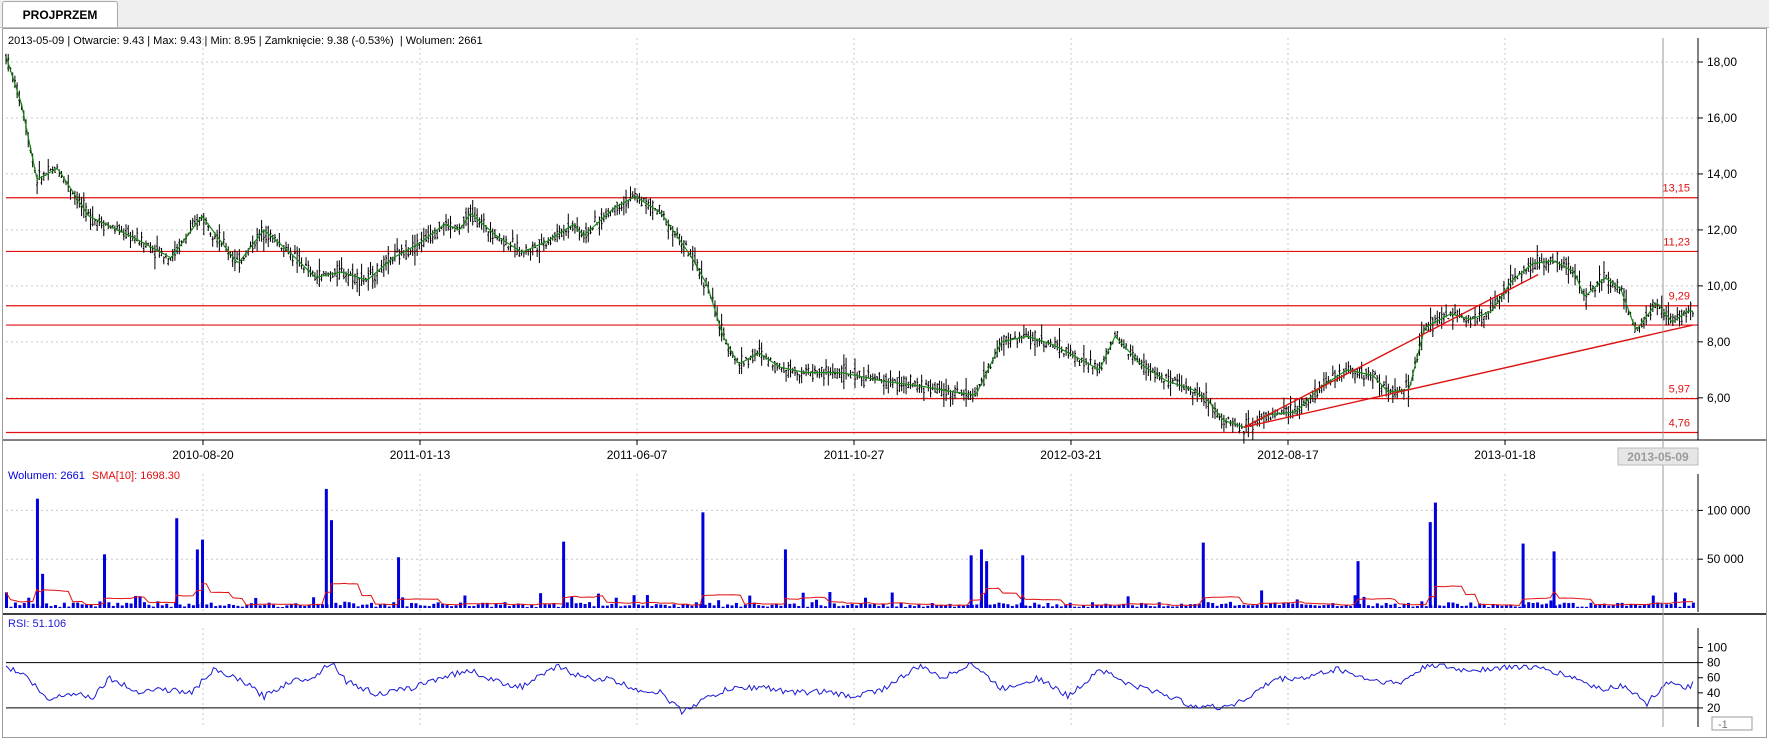 The image size is (1769, 740). Describe the element at coordinates (854, 455) in the screenshot. I see `x-tick-label: 2011-10-27` at that location.